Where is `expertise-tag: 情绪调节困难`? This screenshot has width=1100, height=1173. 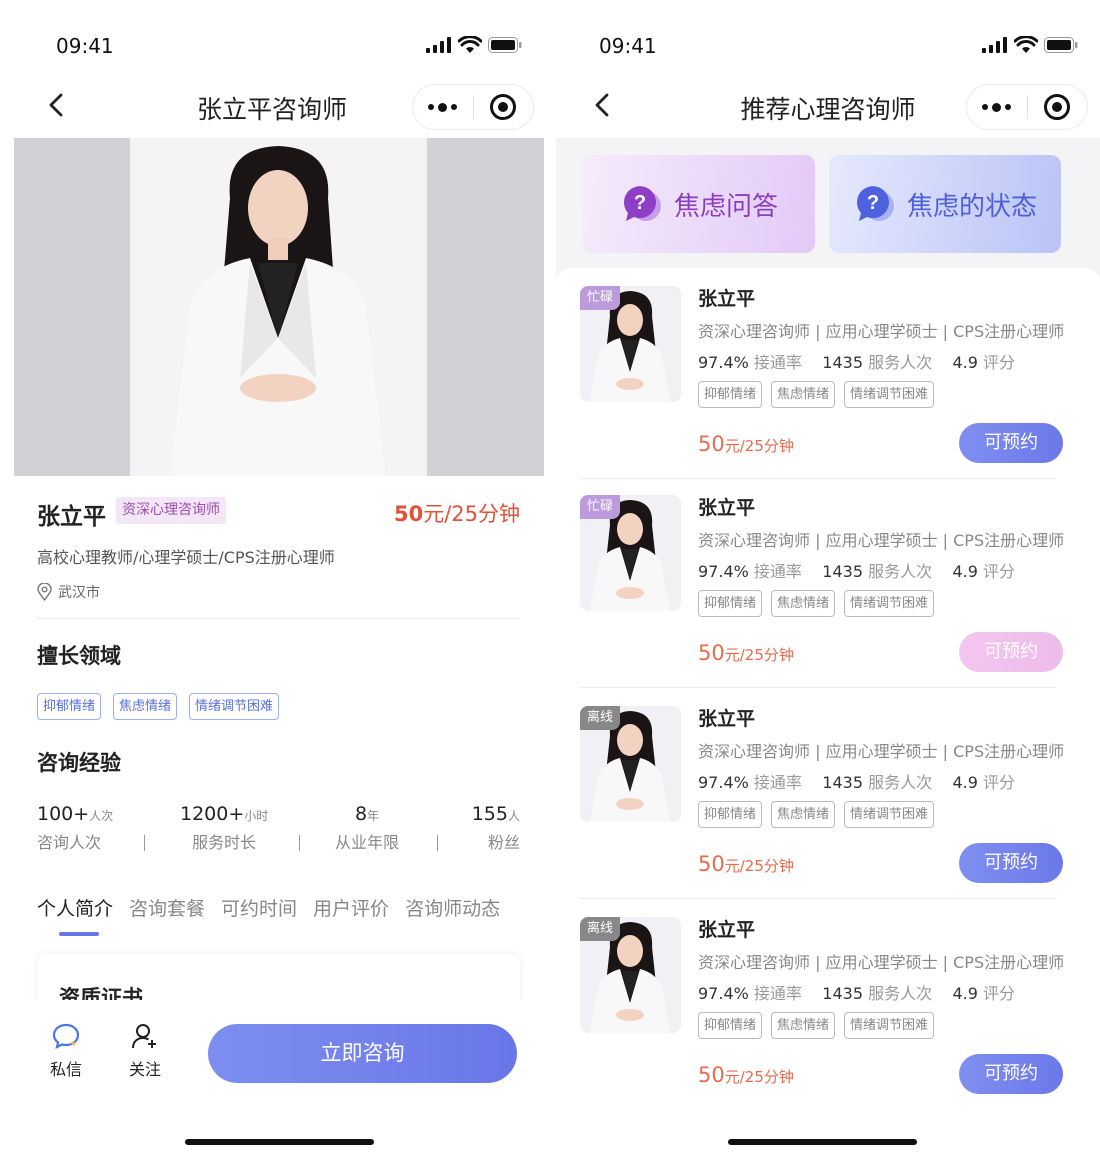
expertise-tag: 情绪调节困难 is located at coordinates (234, 706).